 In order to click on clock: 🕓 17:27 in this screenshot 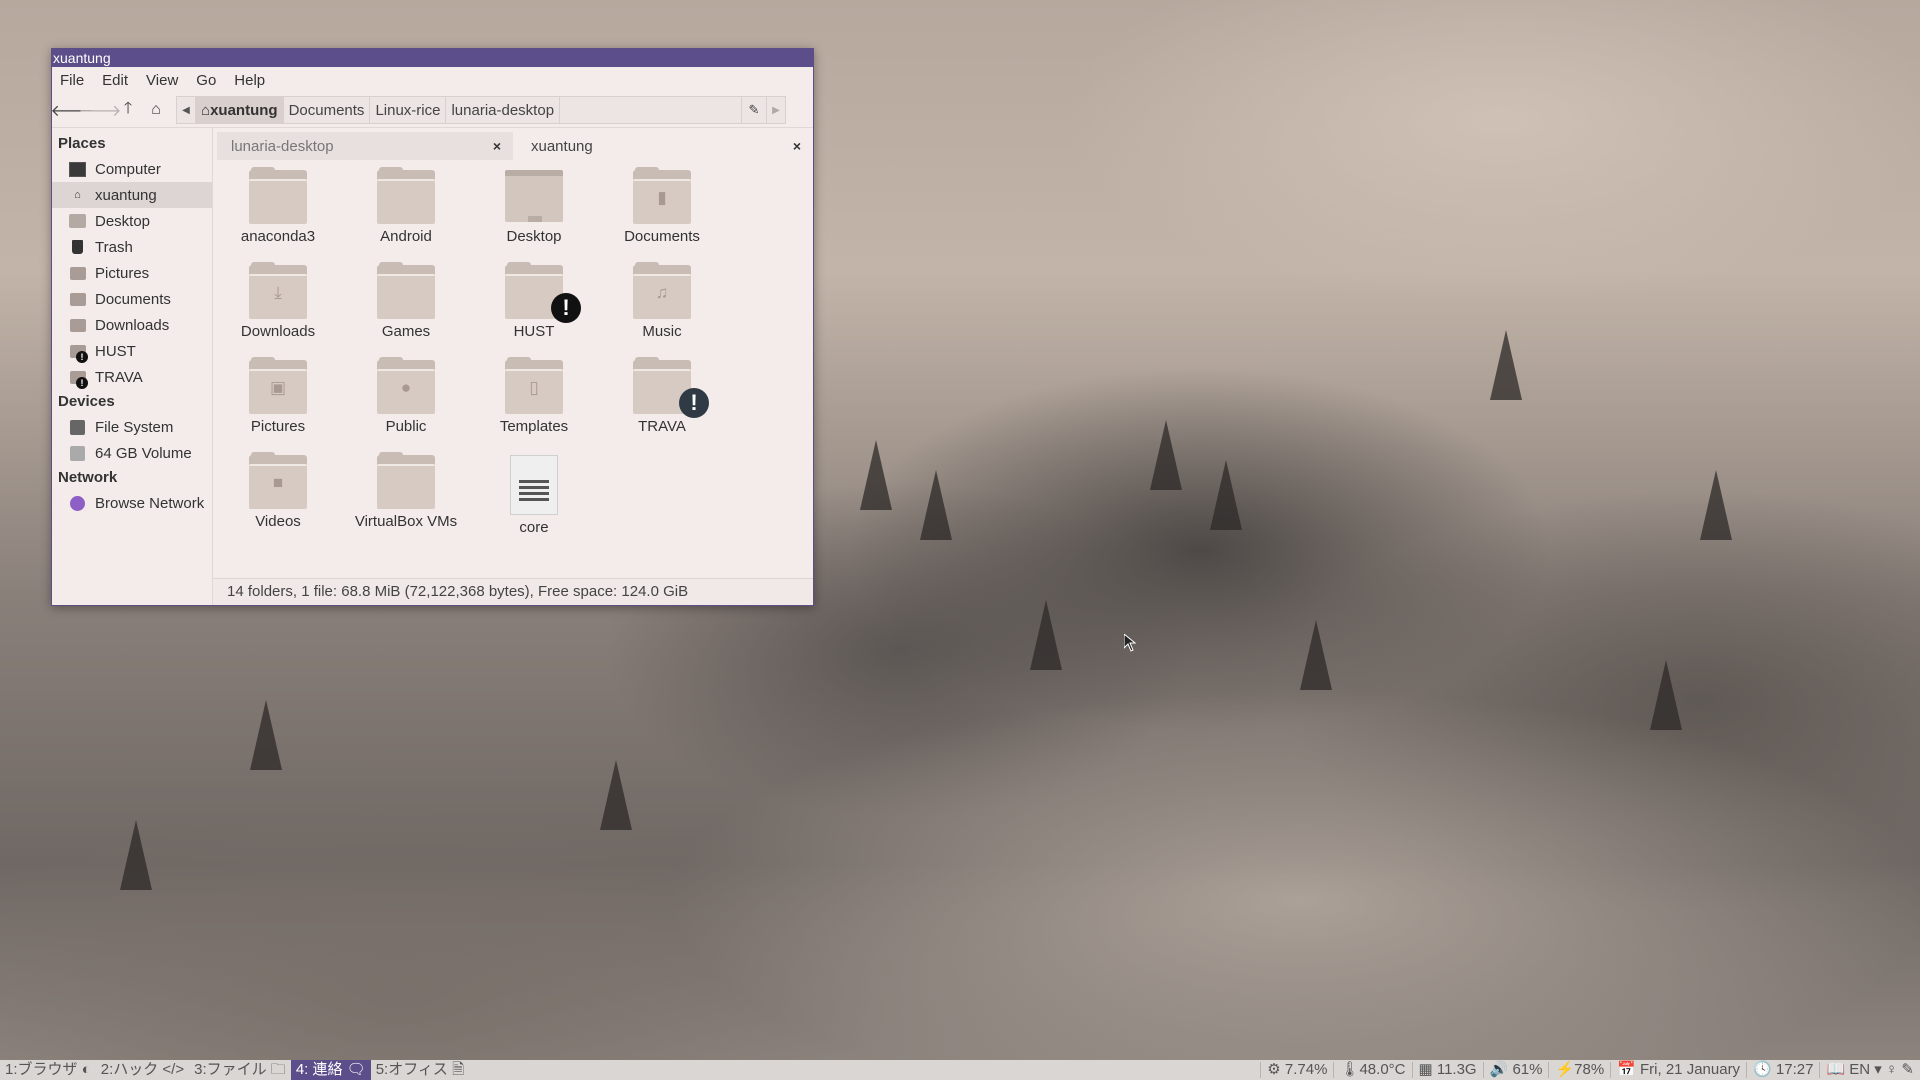, I will do `click(1782, 1070)`.